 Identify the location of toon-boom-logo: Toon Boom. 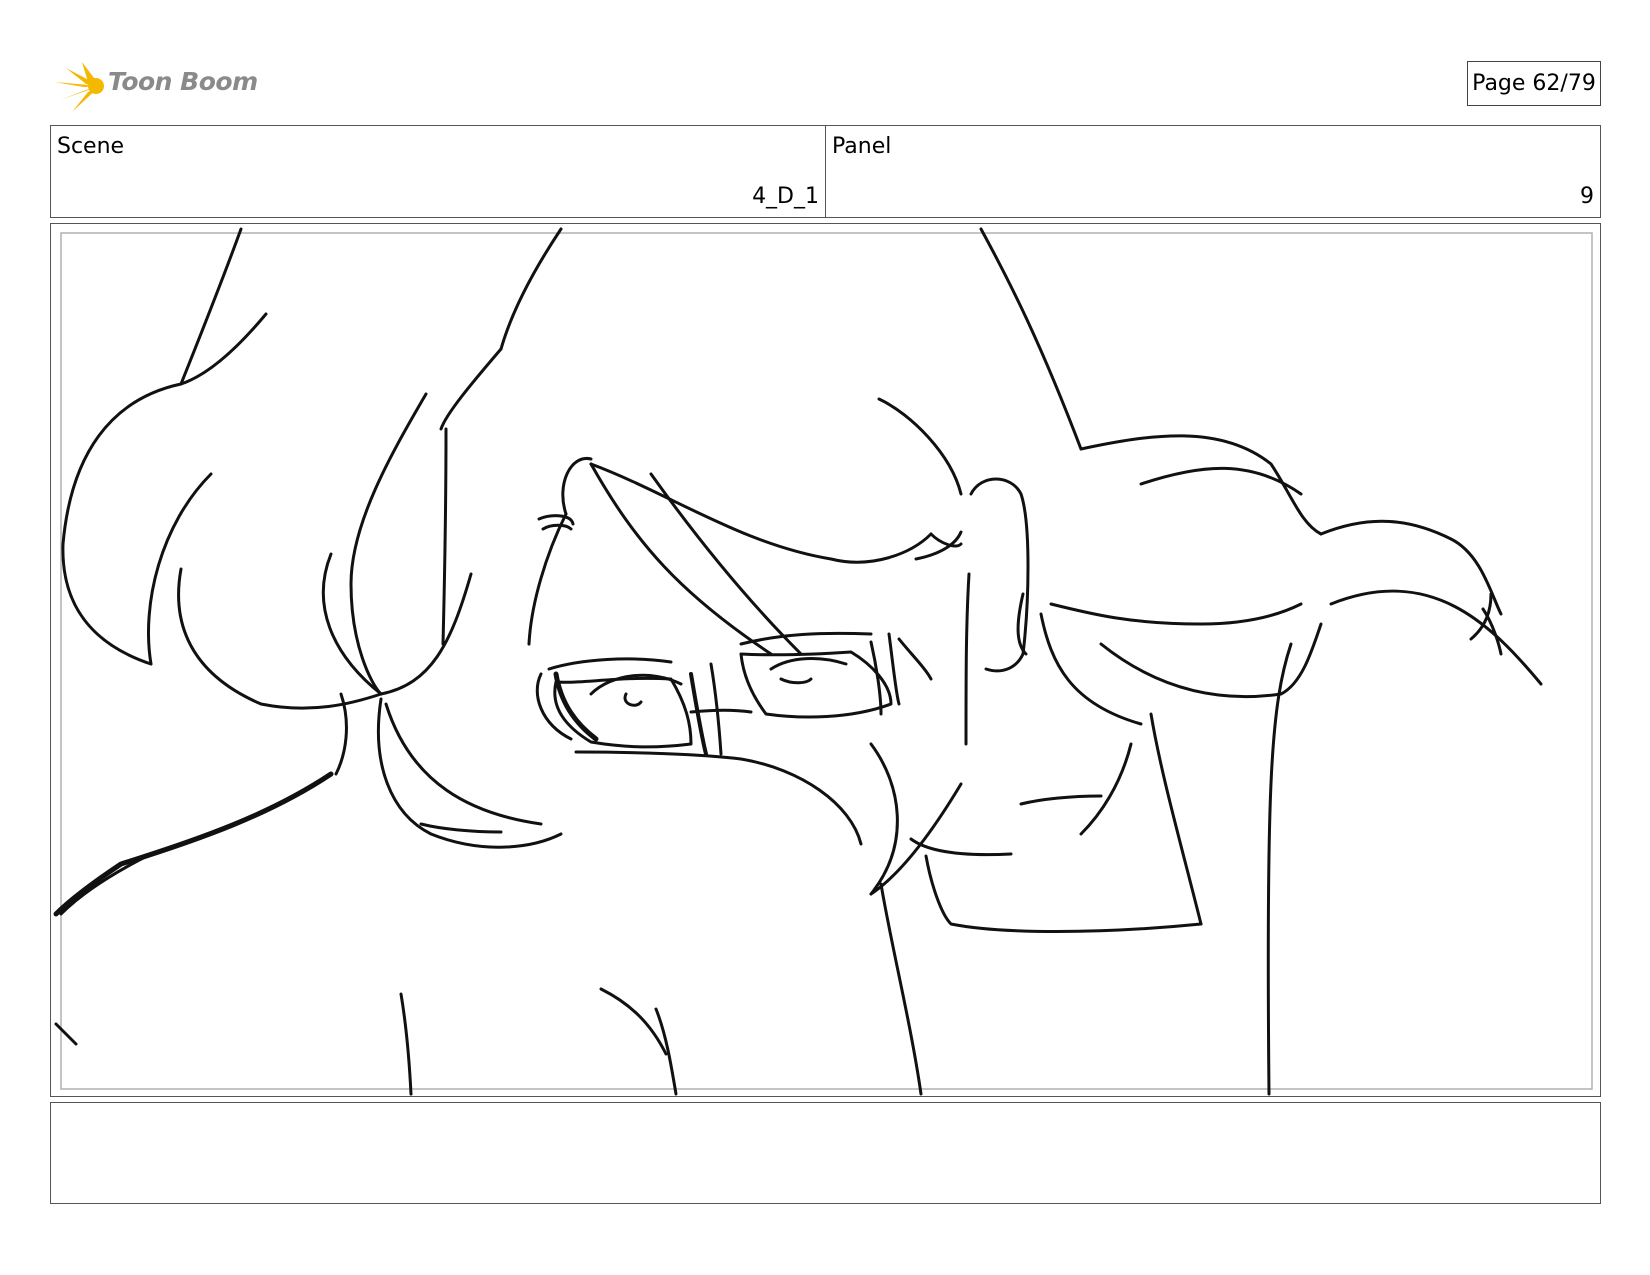
(157, 86).